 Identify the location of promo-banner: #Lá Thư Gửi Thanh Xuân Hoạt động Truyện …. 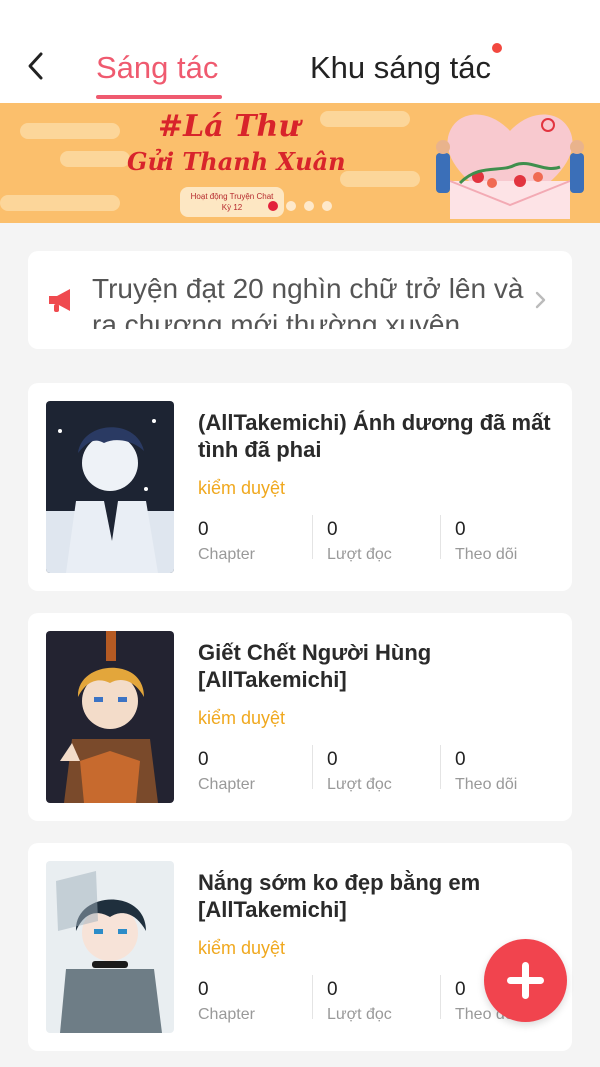
(300, 163).